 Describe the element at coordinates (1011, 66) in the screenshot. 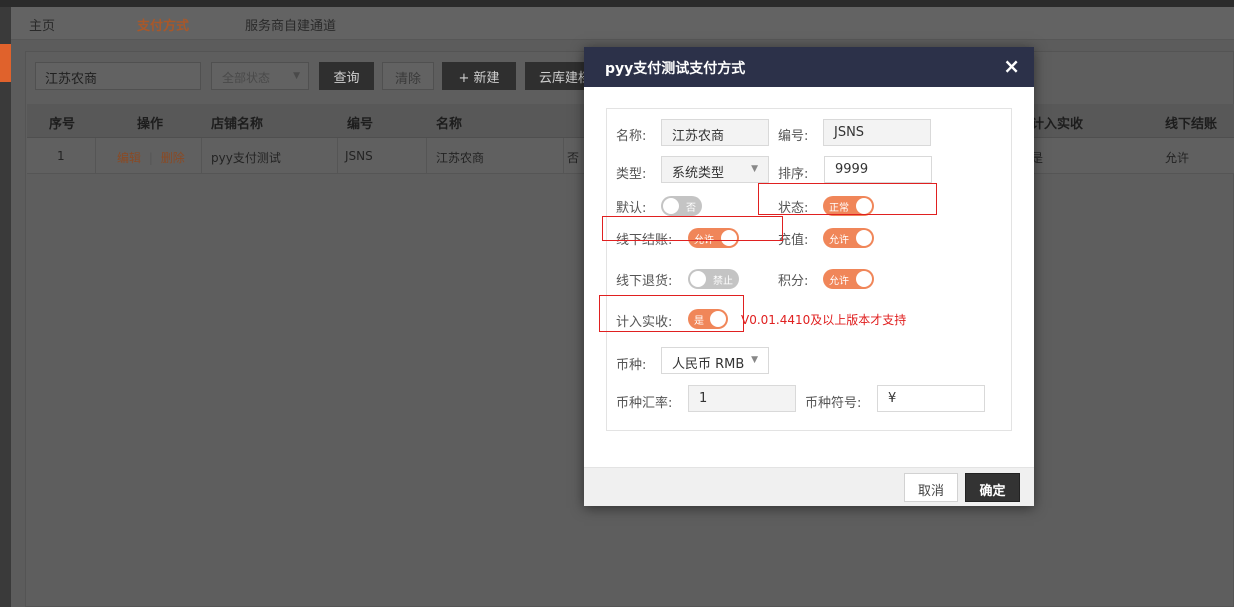

I see `close-icon: ×` at that location.